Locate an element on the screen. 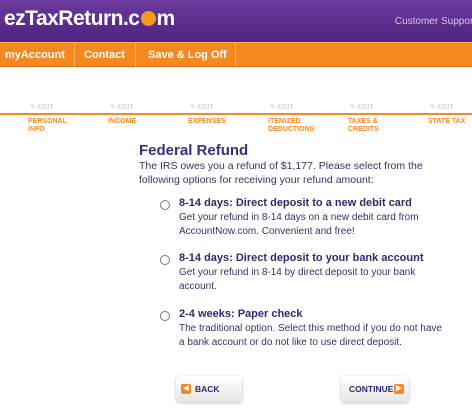 The image size is (472, 410). logo-text-end: m is located at coordinates (166, 18).